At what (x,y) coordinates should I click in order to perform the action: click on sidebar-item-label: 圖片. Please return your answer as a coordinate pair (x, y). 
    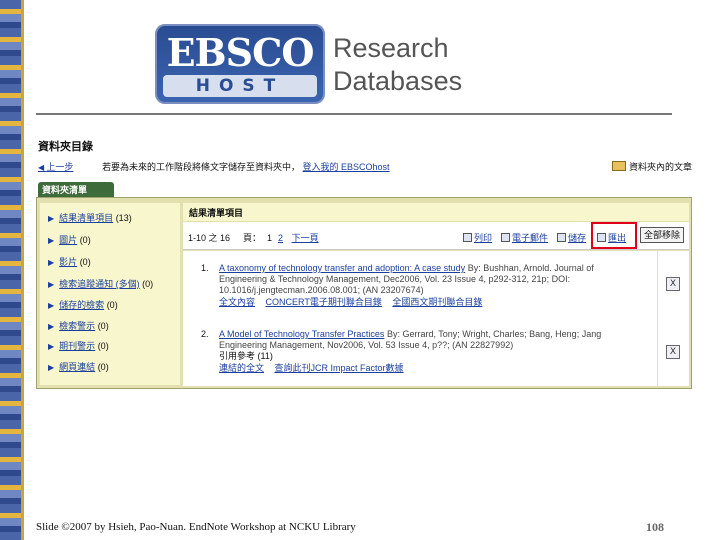
    Looking at the image, I should click on (68, 240).